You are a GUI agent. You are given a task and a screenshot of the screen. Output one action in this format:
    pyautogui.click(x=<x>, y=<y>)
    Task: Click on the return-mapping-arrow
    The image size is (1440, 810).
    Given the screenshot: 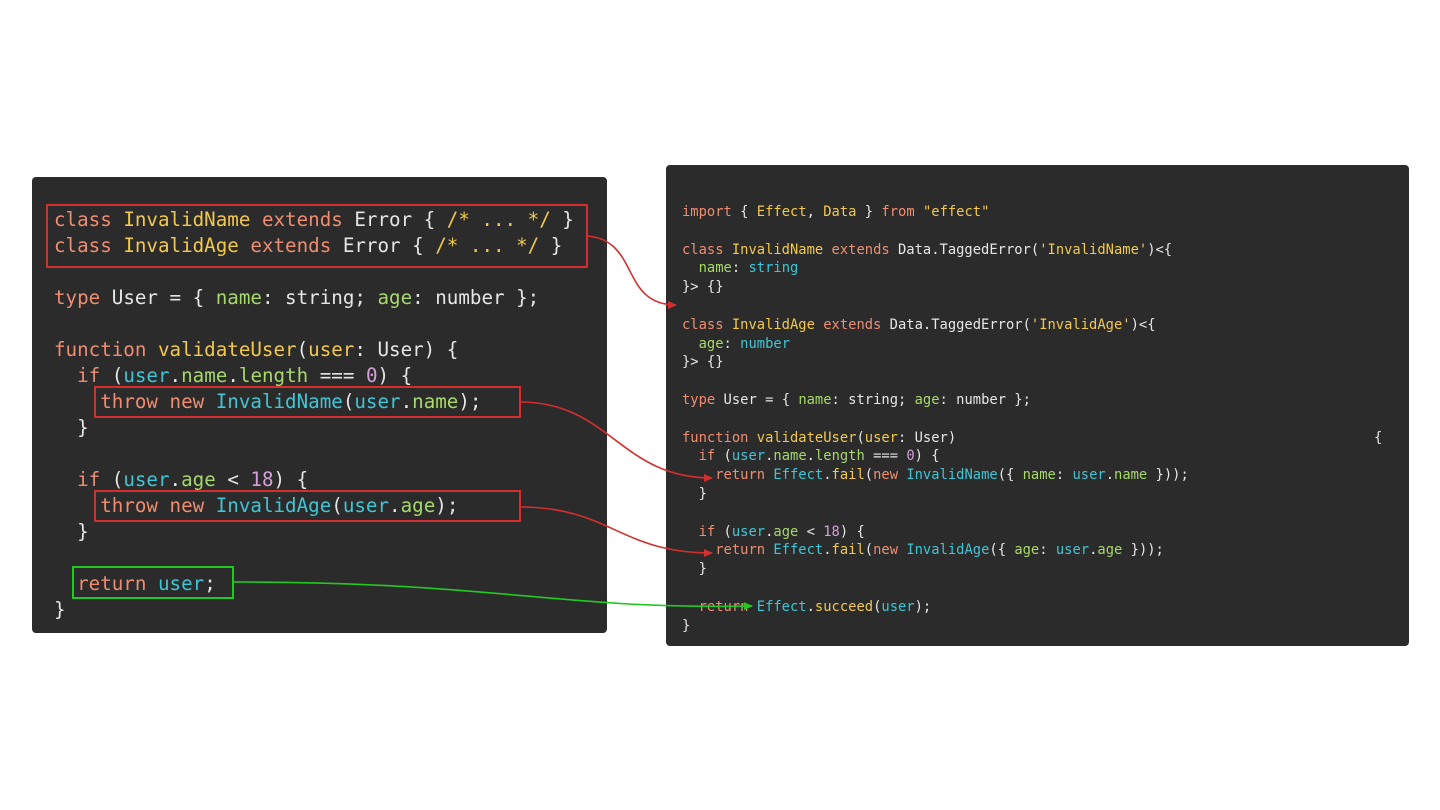 What is the action you would take?
    pyautogui.click(x=492, y=596)
    